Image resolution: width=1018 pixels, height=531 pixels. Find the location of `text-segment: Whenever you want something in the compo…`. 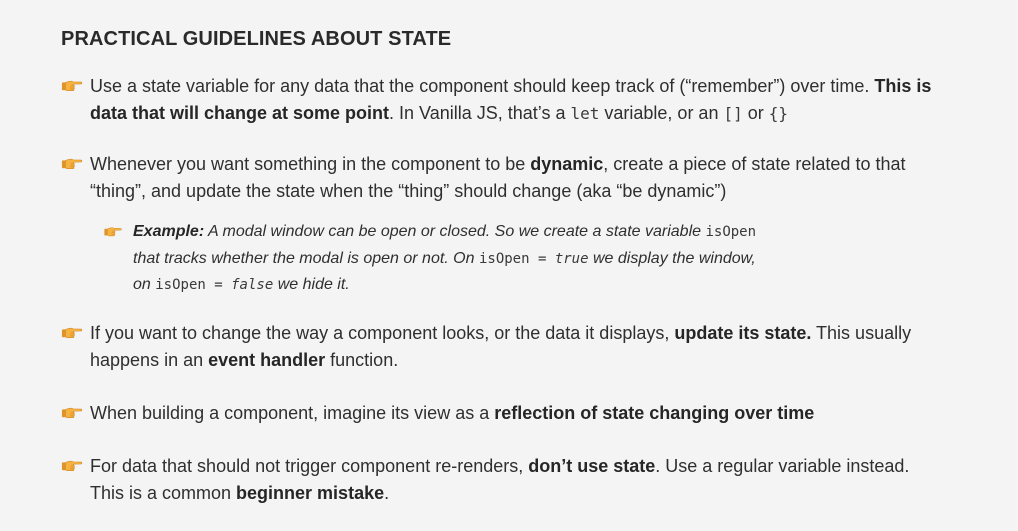

text-segment: Whenever you want something in the compo… is located at coordinates (310, 164).